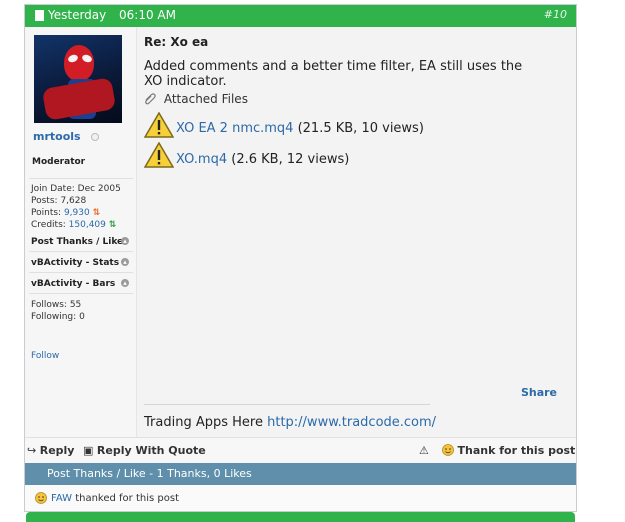 This screenshot has height=522, width=625. What do you see at coordinates (78, 79) in the screenshot?
I see `avatar` at bounding box center [78, 79].